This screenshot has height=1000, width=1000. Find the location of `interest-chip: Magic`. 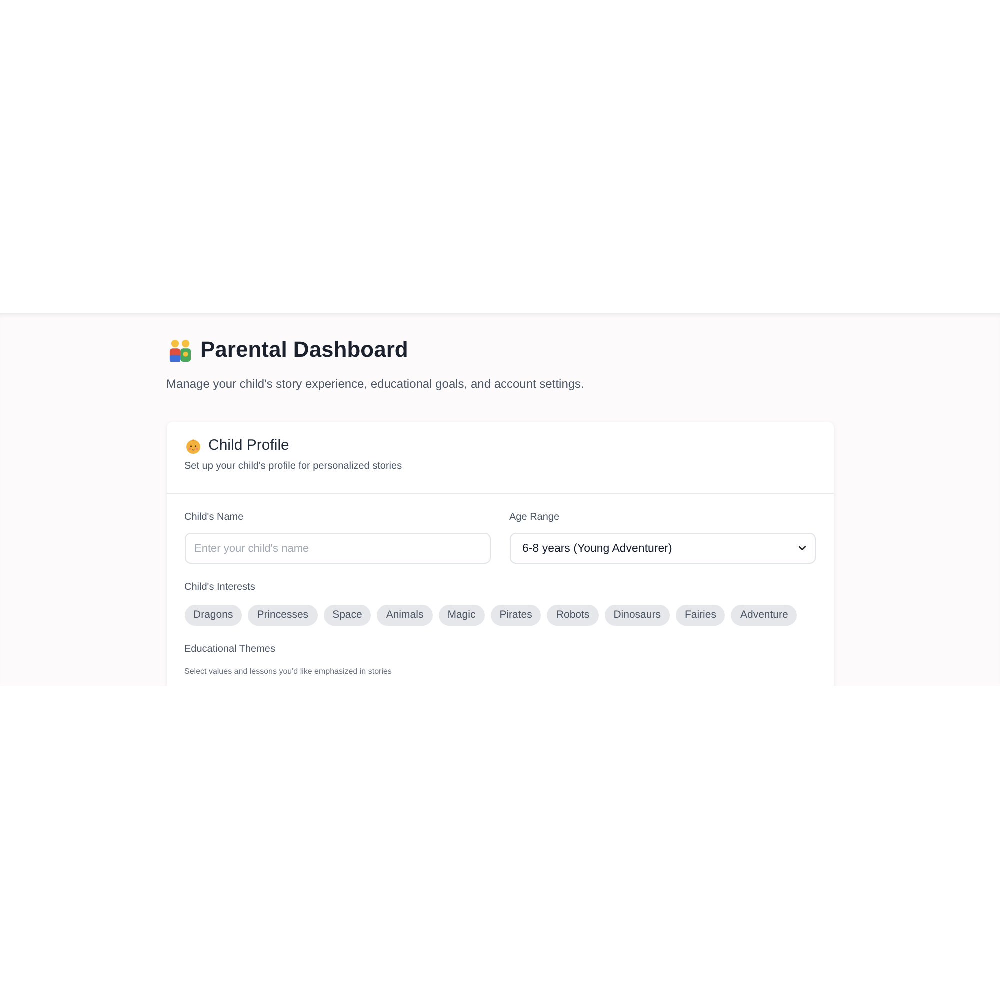

interest-chip: Magic is located at coordinates (461, 615).